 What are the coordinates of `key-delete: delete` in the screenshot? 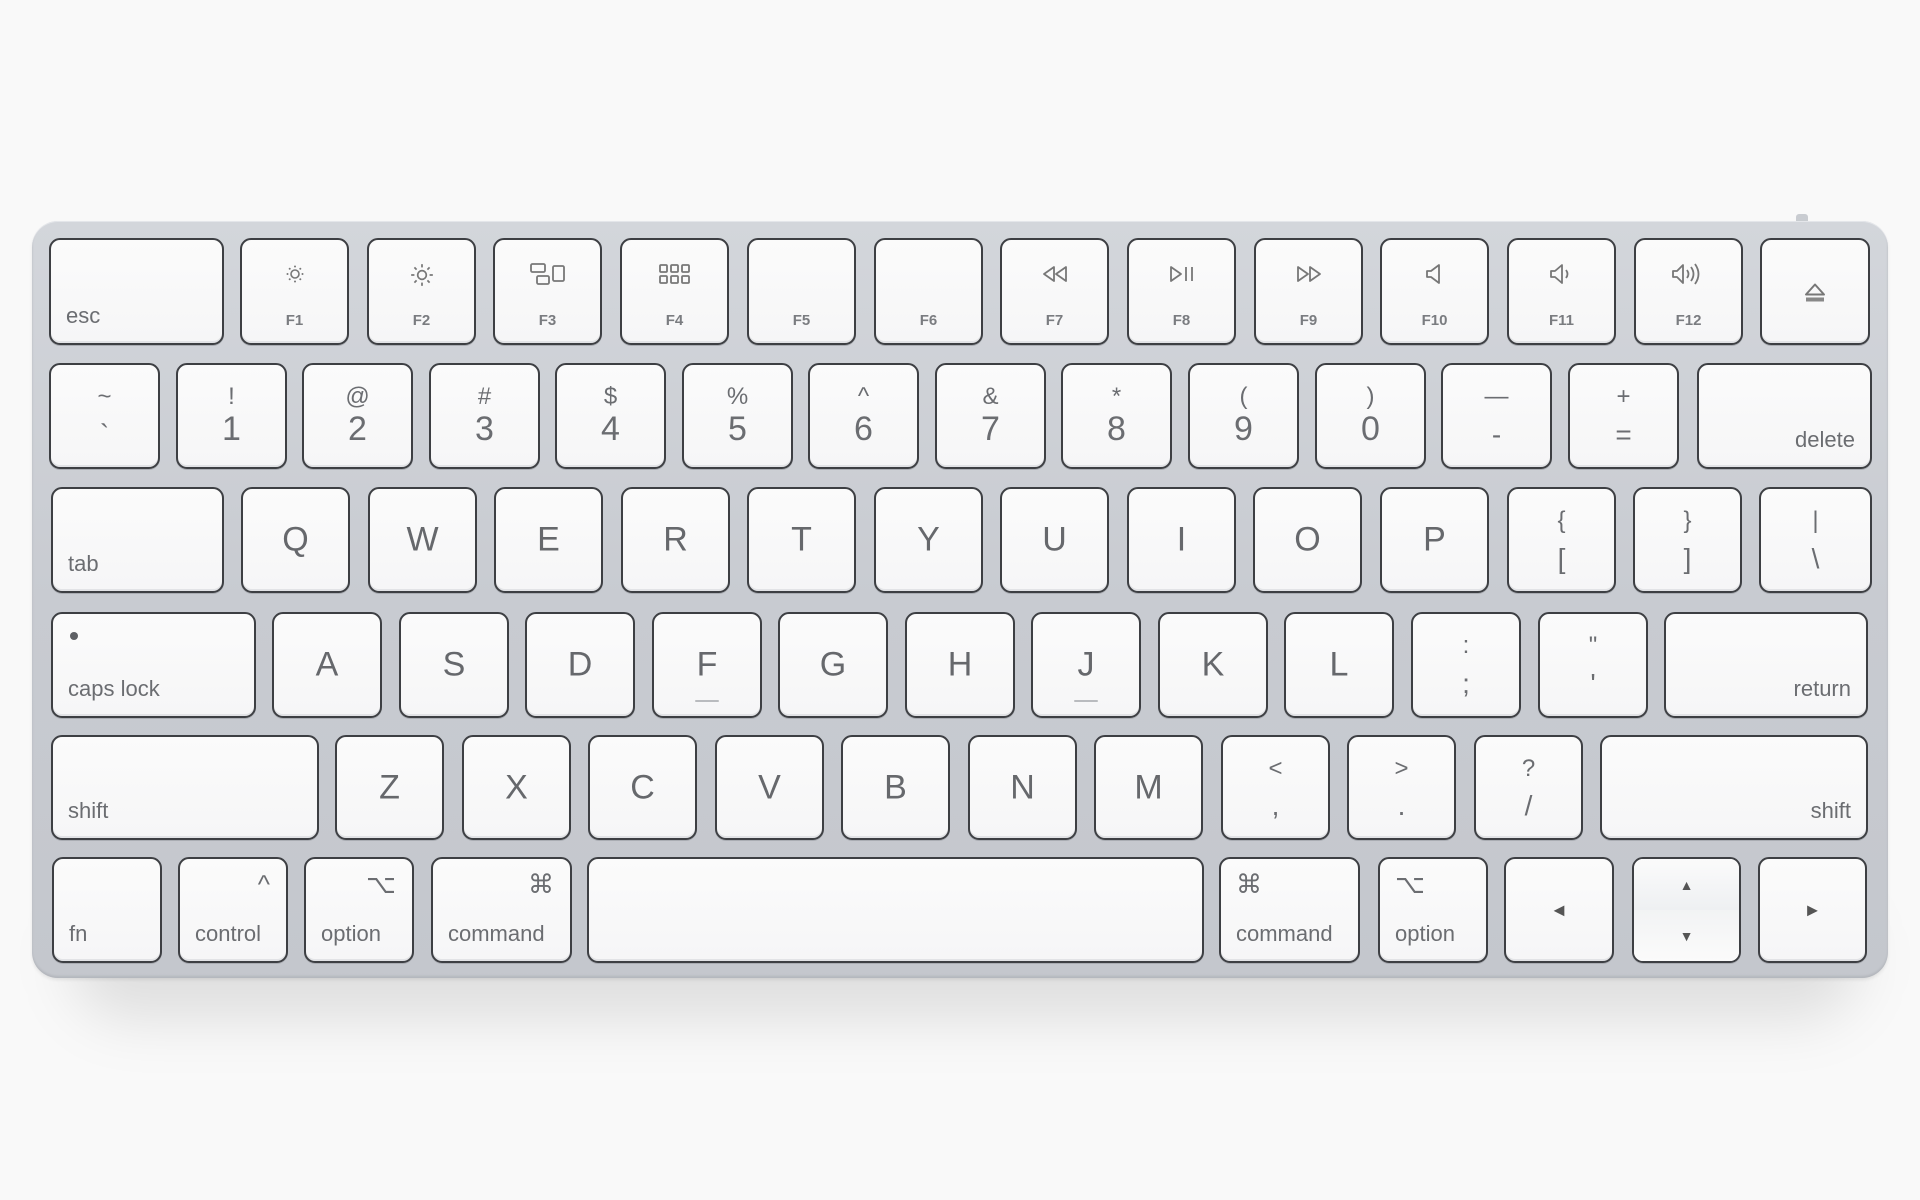 It's located at (1784, 416).